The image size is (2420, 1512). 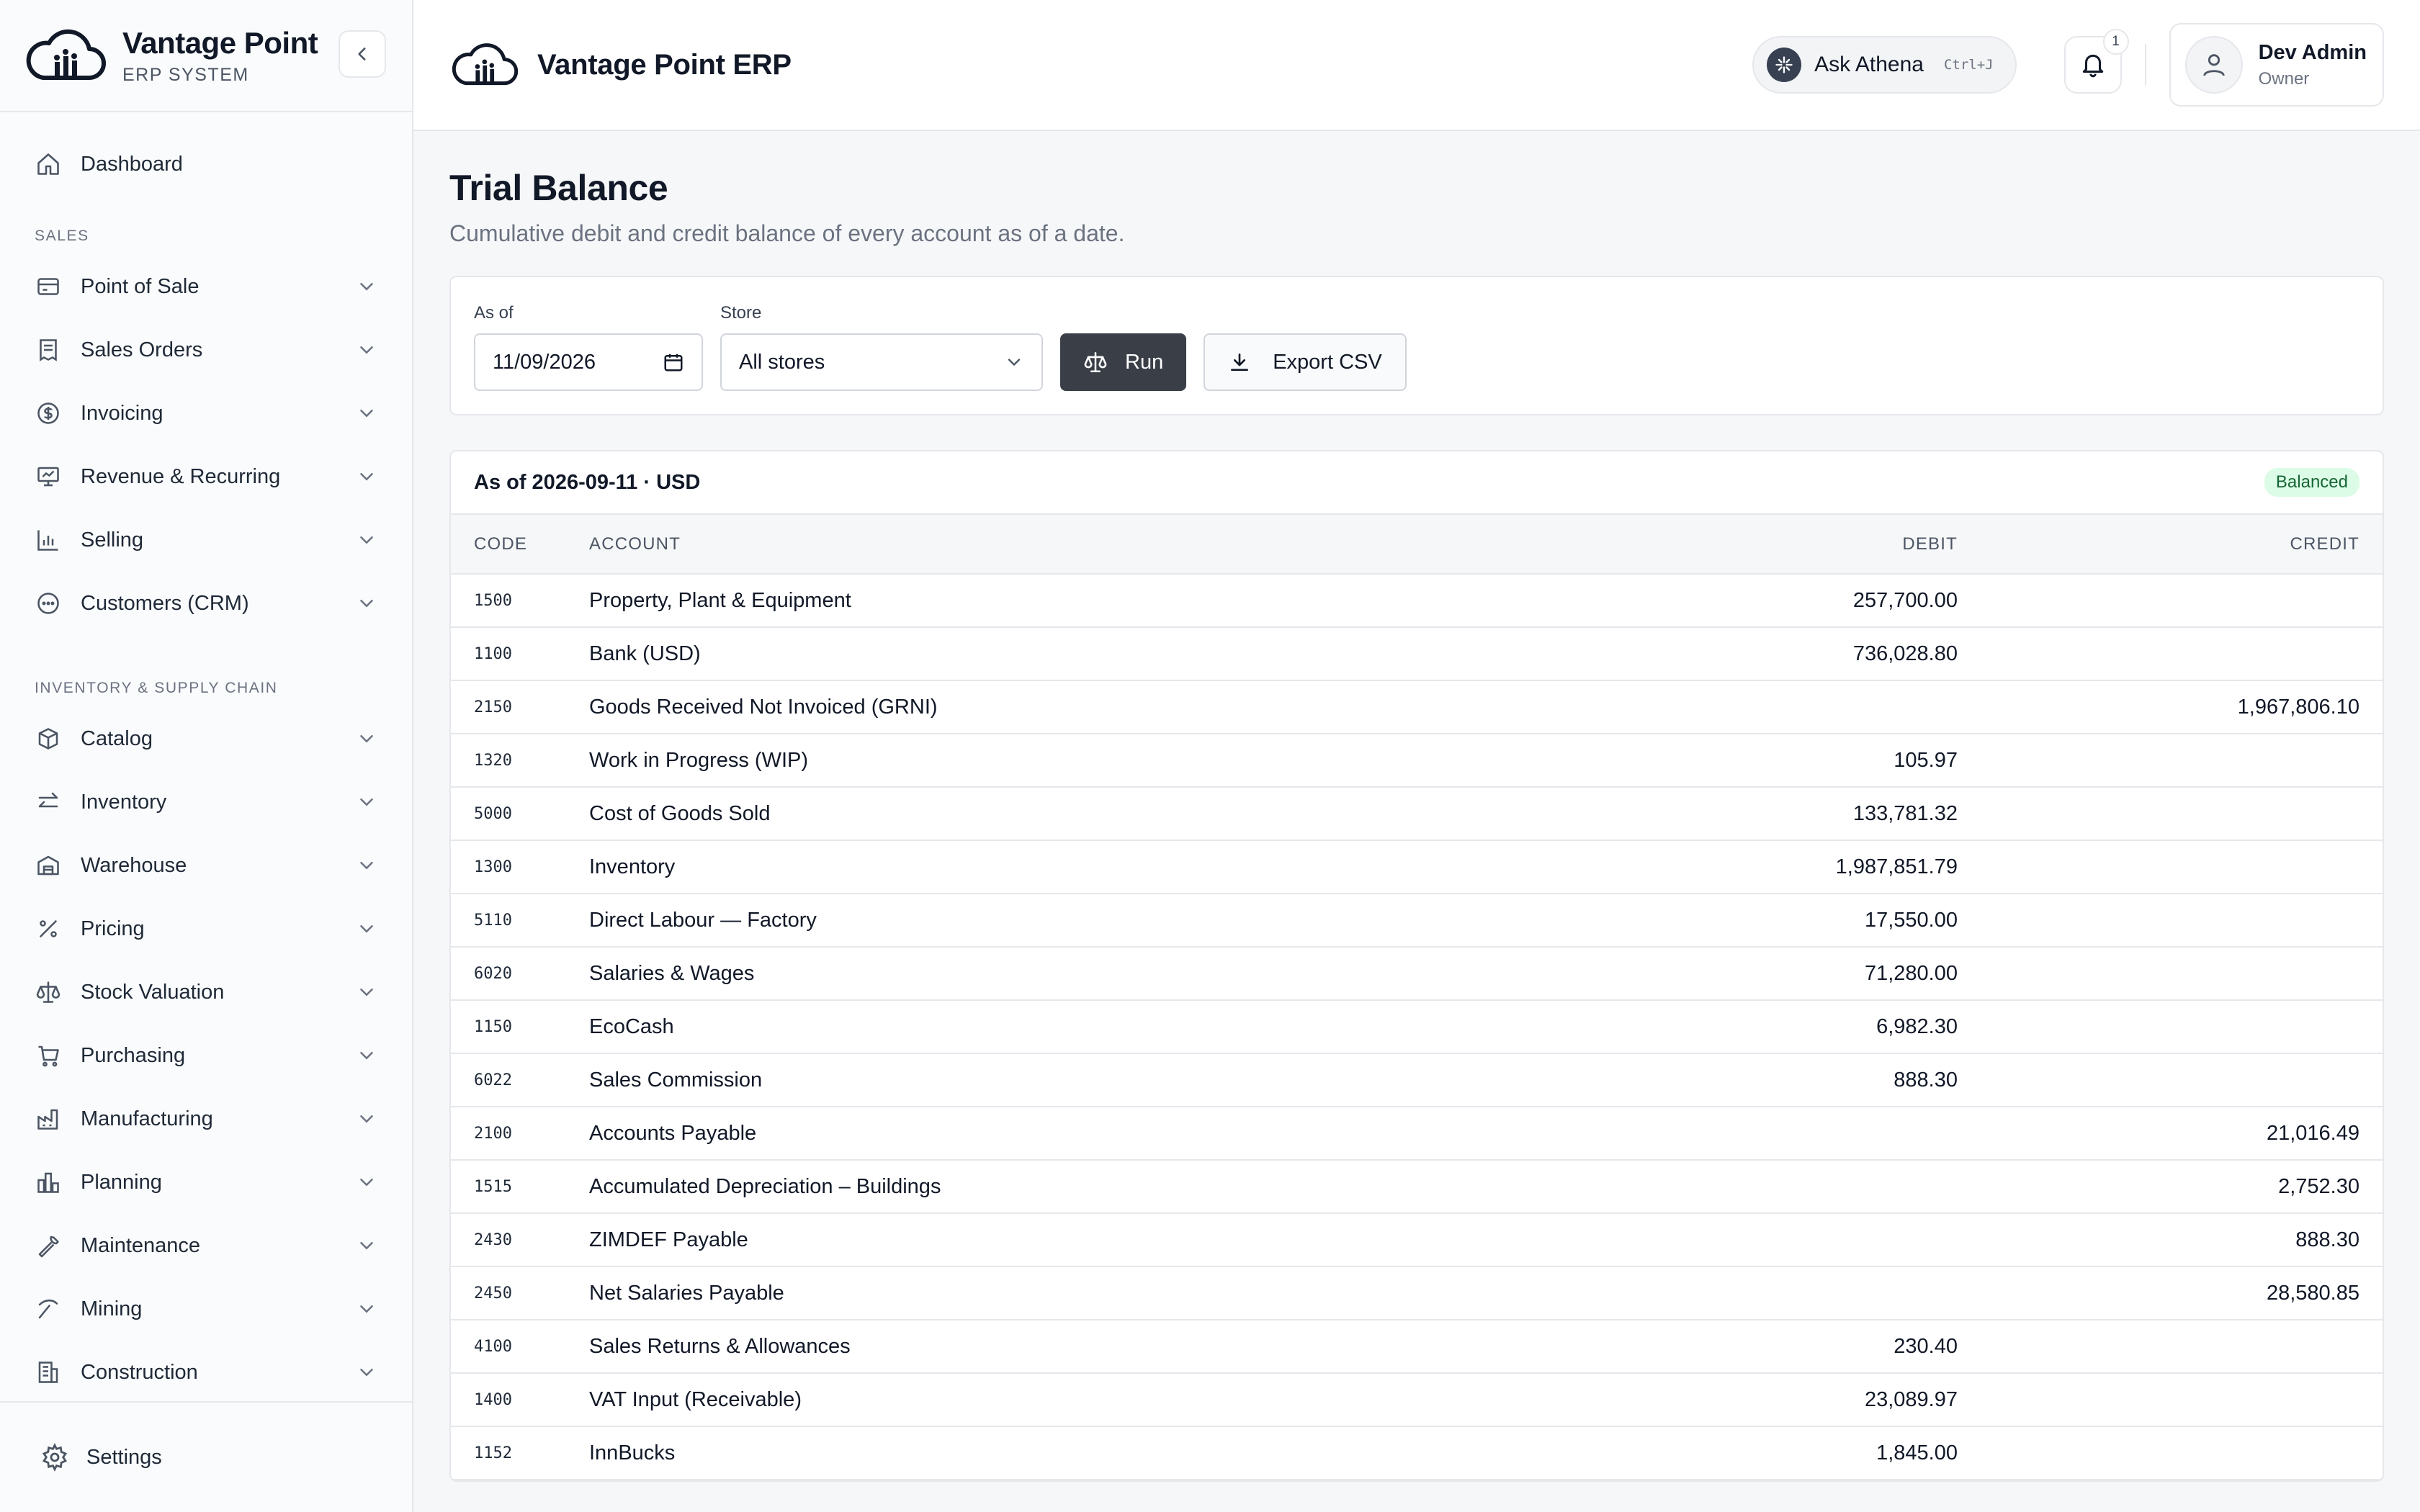 What do you see at coordinates (1749, 867) in the screenshot?
I see `debit-cell: 1,987,851.79` at bounding box center [1749, 867].